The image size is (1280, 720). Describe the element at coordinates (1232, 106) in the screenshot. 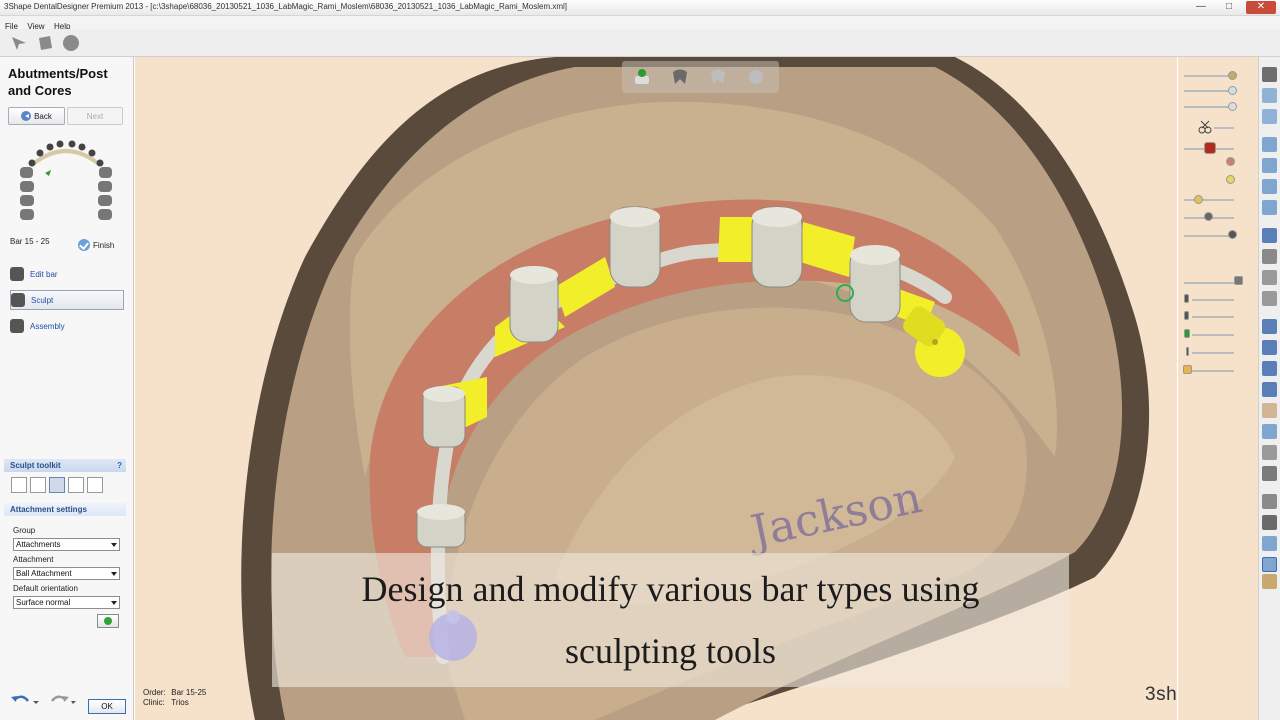

I see `gingiva-transparency-slider` at that location.